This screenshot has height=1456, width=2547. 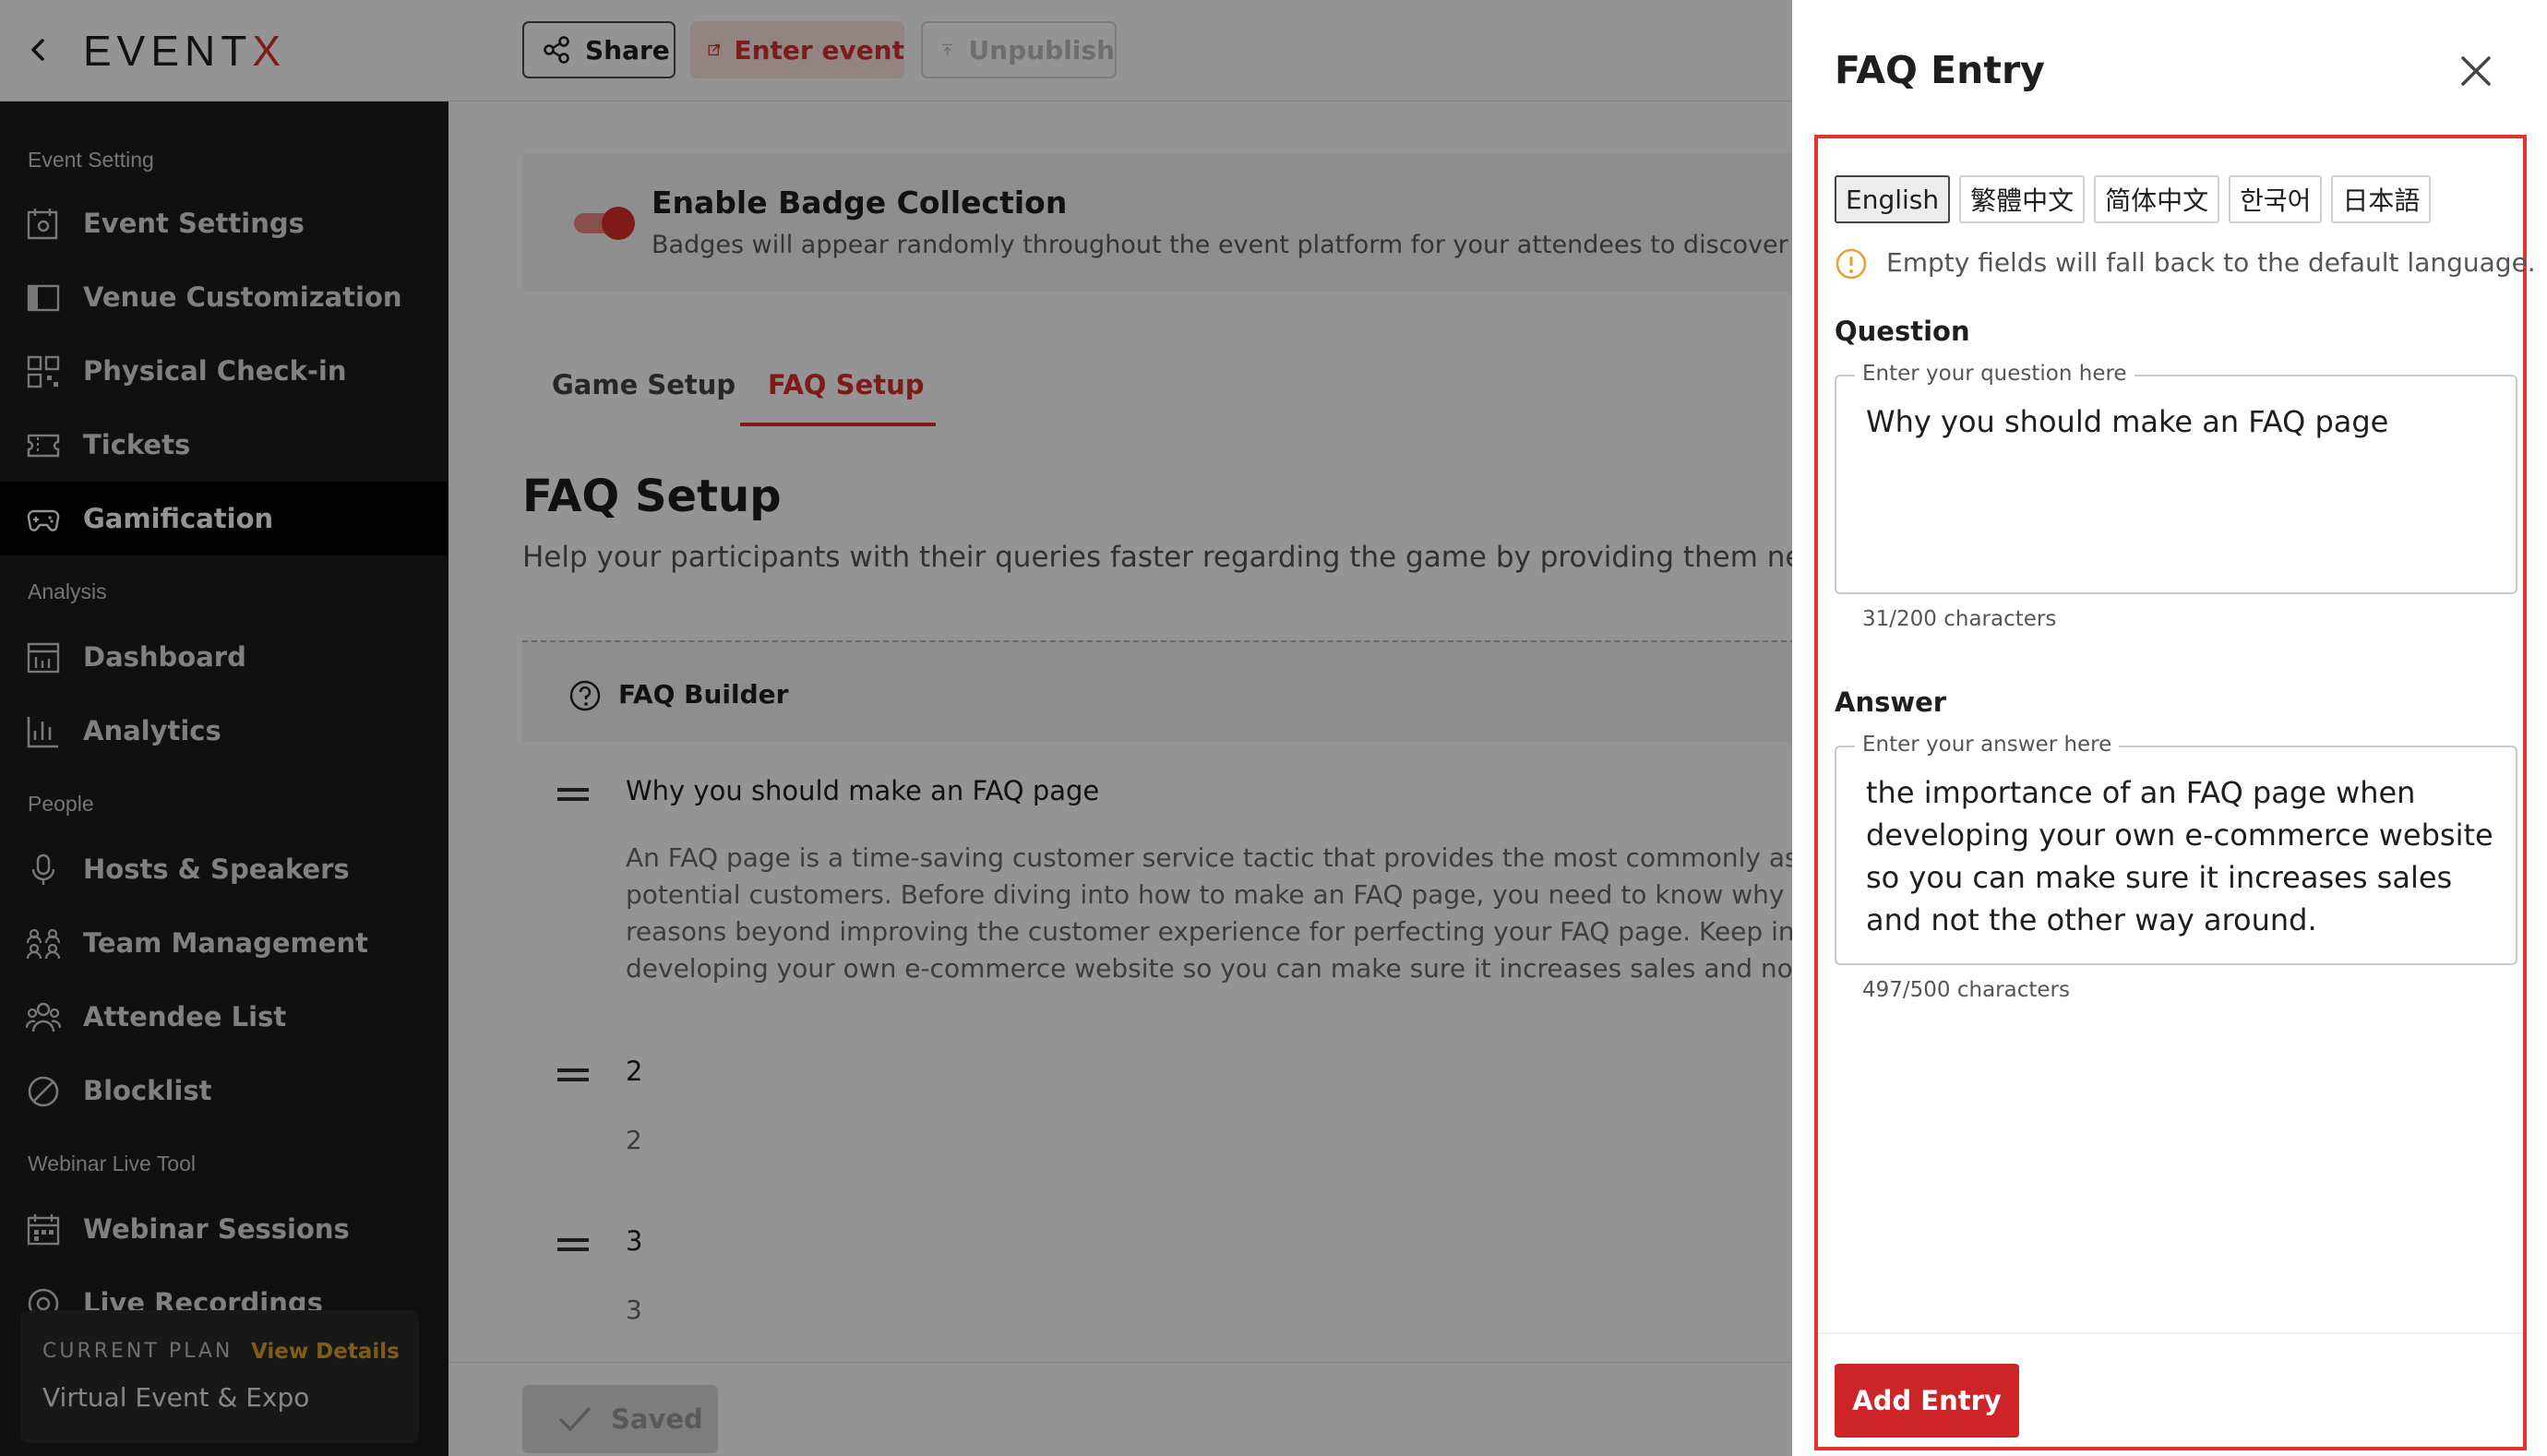 I want to click on close-button, so click(x=2475, y=71).